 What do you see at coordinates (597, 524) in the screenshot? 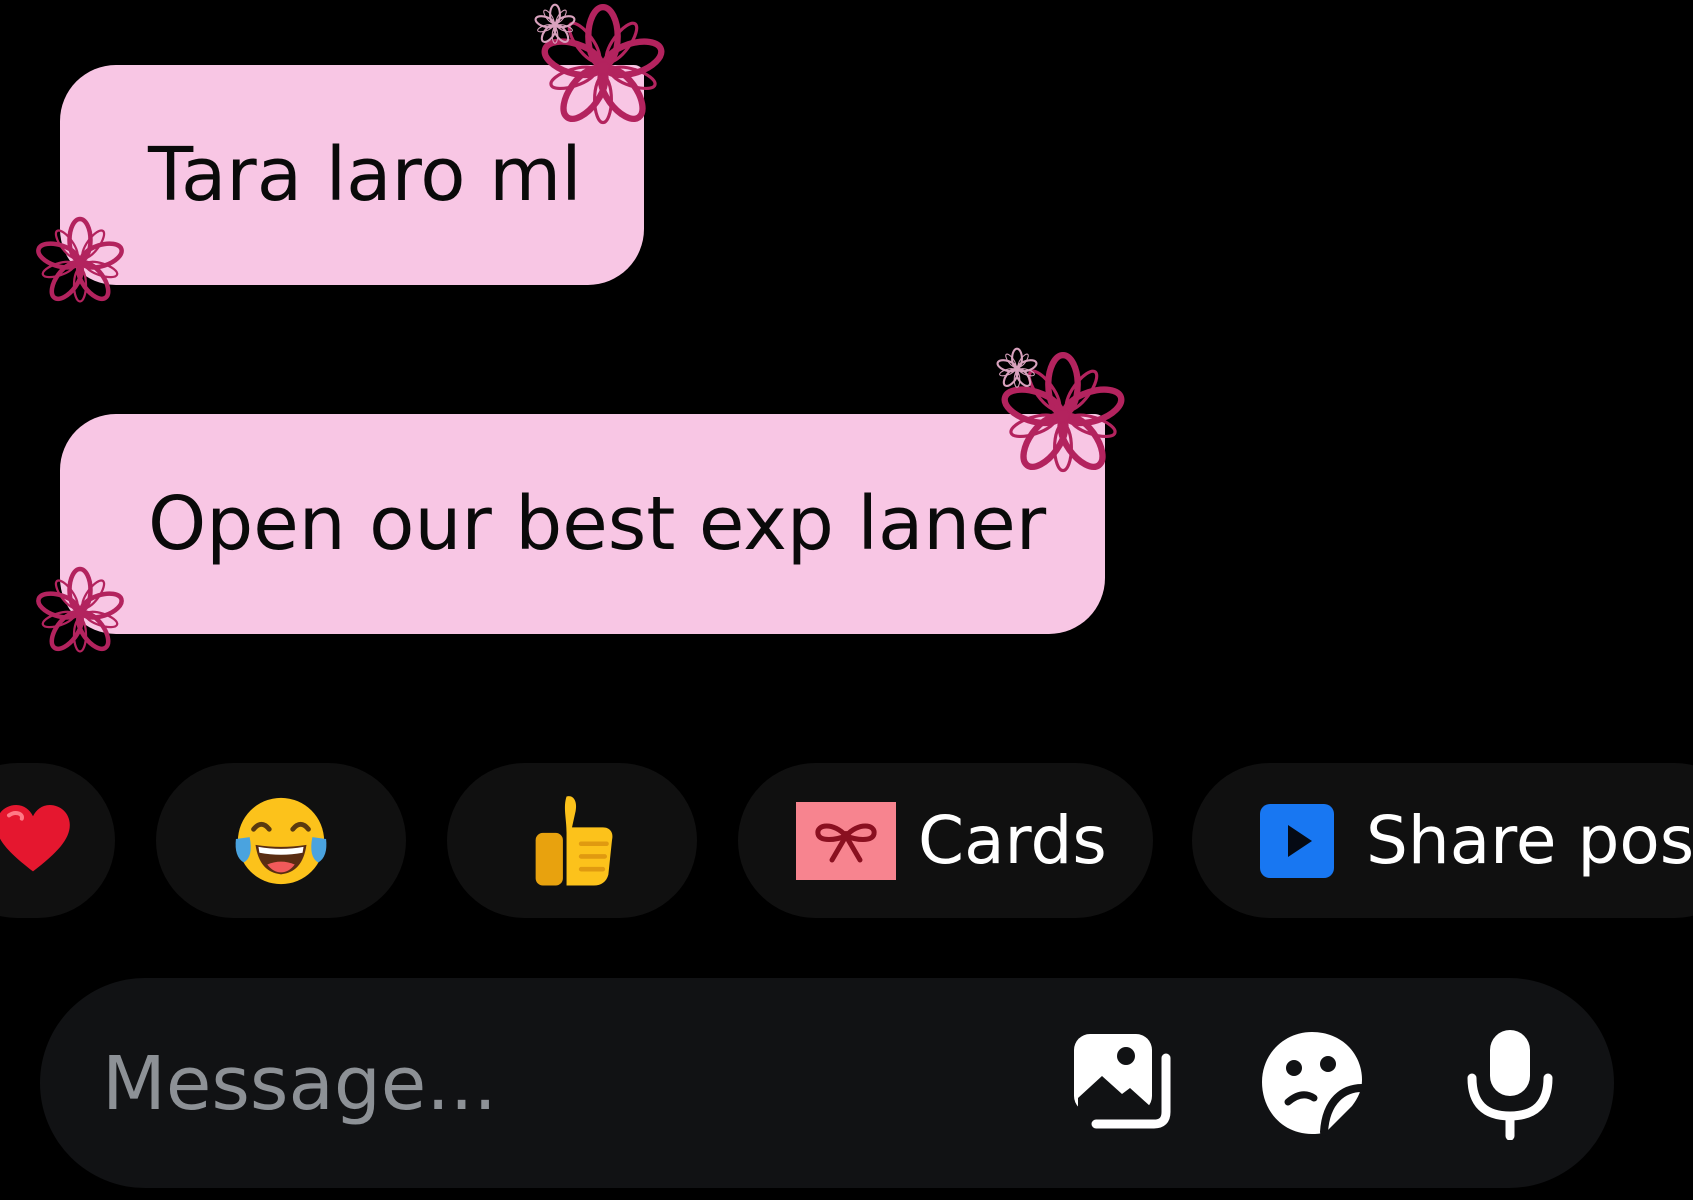
I see `message-text: Open our best exp laner` at bounding box center [597, 524].